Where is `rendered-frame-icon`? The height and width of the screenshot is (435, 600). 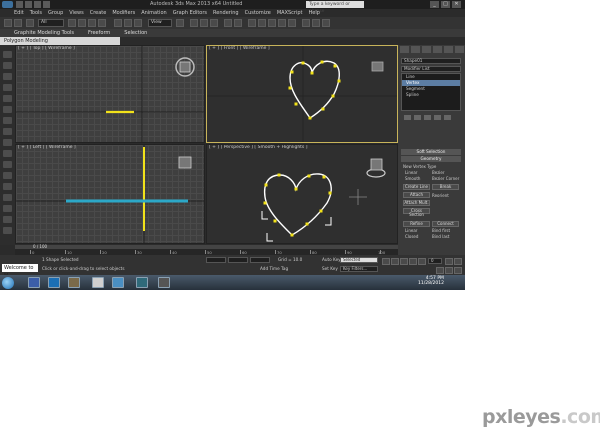 rendered-frame-icon is located at coordinates (316, 23).